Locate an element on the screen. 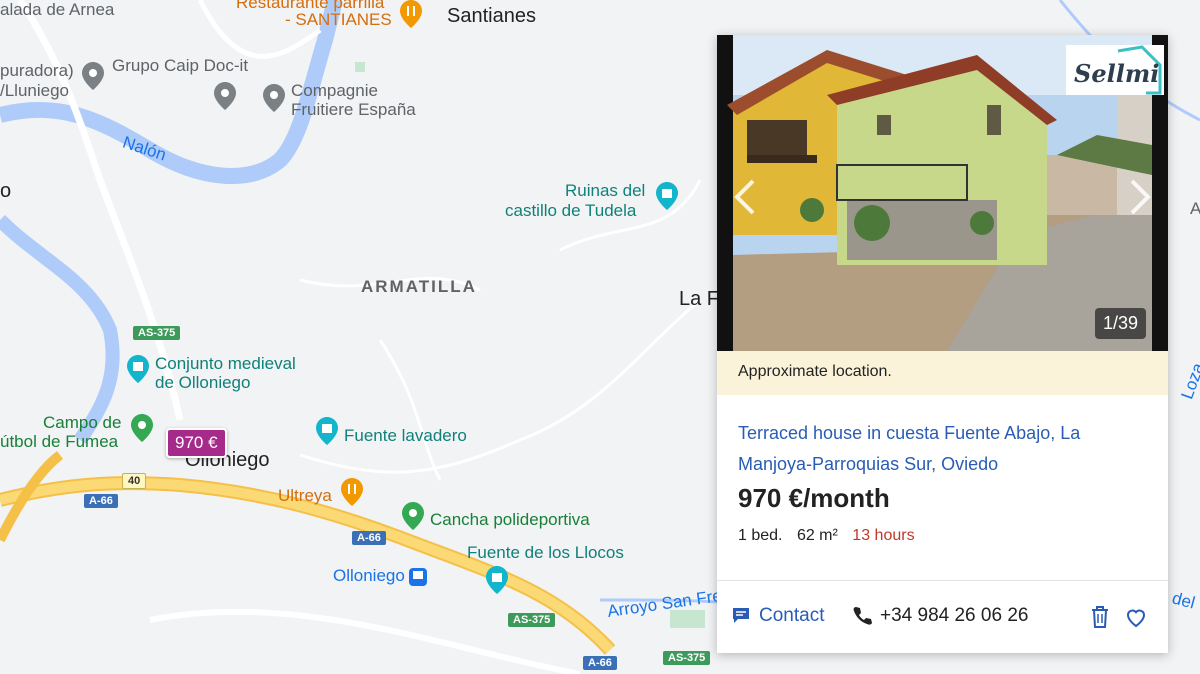 Image resolution: width=1200 pixels, height=674 pixels. card-actions: Contact +34 984 26 06 26 is located at coordinates (942, 617).